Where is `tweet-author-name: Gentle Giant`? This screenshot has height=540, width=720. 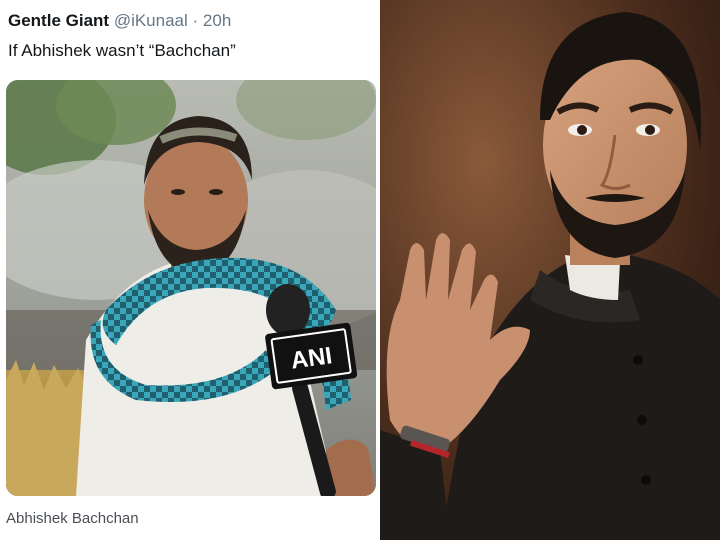 tweet-author-name: Gentle Giant is located at coordinates (58, 20).